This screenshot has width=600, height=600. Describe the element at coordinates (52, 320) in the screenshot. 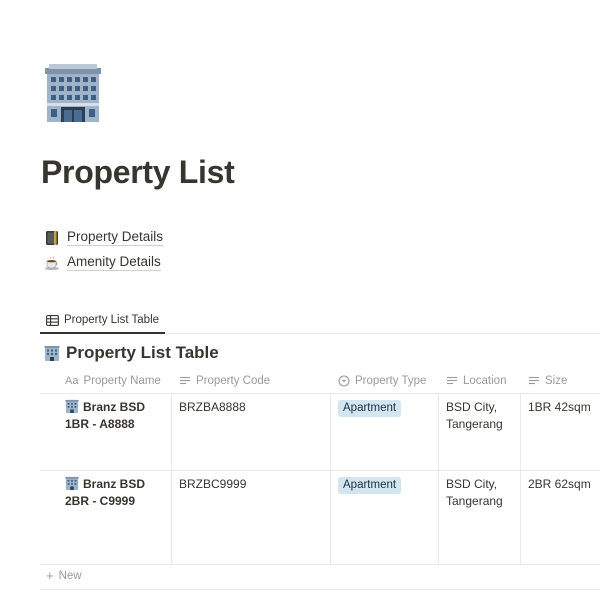

I see `table-icon` at that location.